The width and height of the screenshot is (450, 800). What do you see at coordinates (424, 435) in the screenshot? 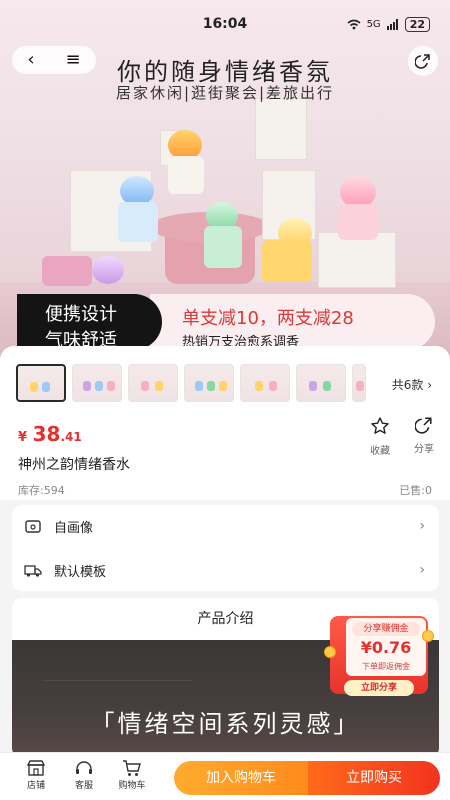
I see `share-button: 分享` at bounding box center [424, 435].